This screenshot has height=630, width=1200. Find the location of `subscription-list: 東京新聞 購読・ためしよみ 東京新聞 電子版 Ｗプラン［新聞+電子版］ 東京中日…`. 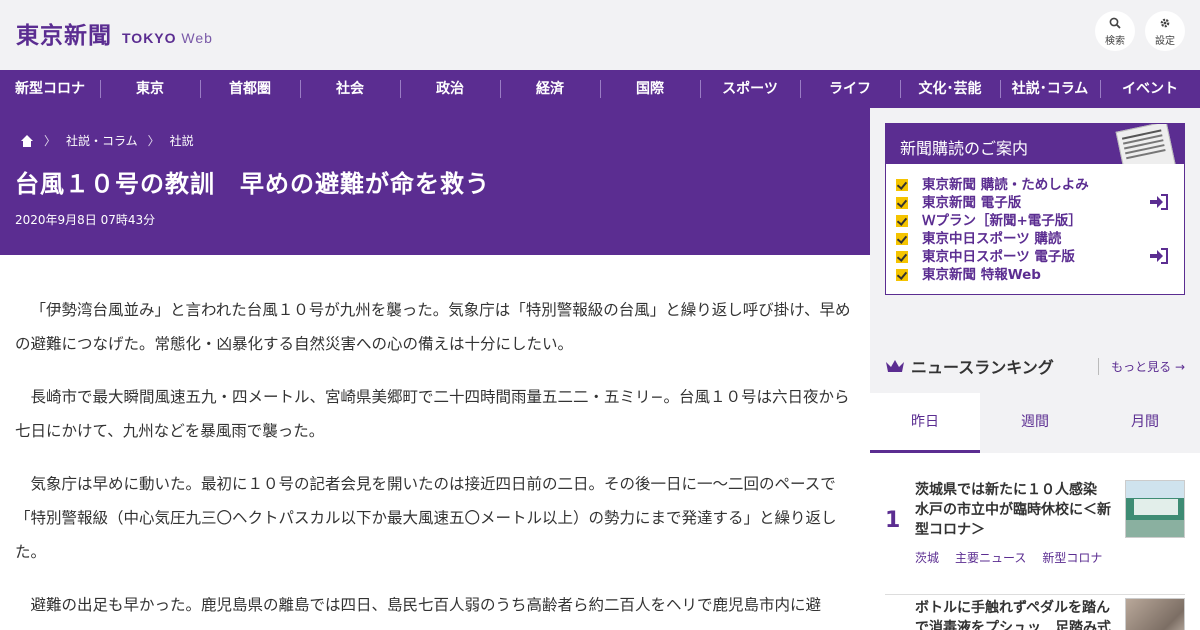

subscription-list: 東京新聞 購読・ためしよみ 東京新聞 電子版 Ｗプラン［新聞+電子版］ 東京中日… is located at coordinates (1035, 224).